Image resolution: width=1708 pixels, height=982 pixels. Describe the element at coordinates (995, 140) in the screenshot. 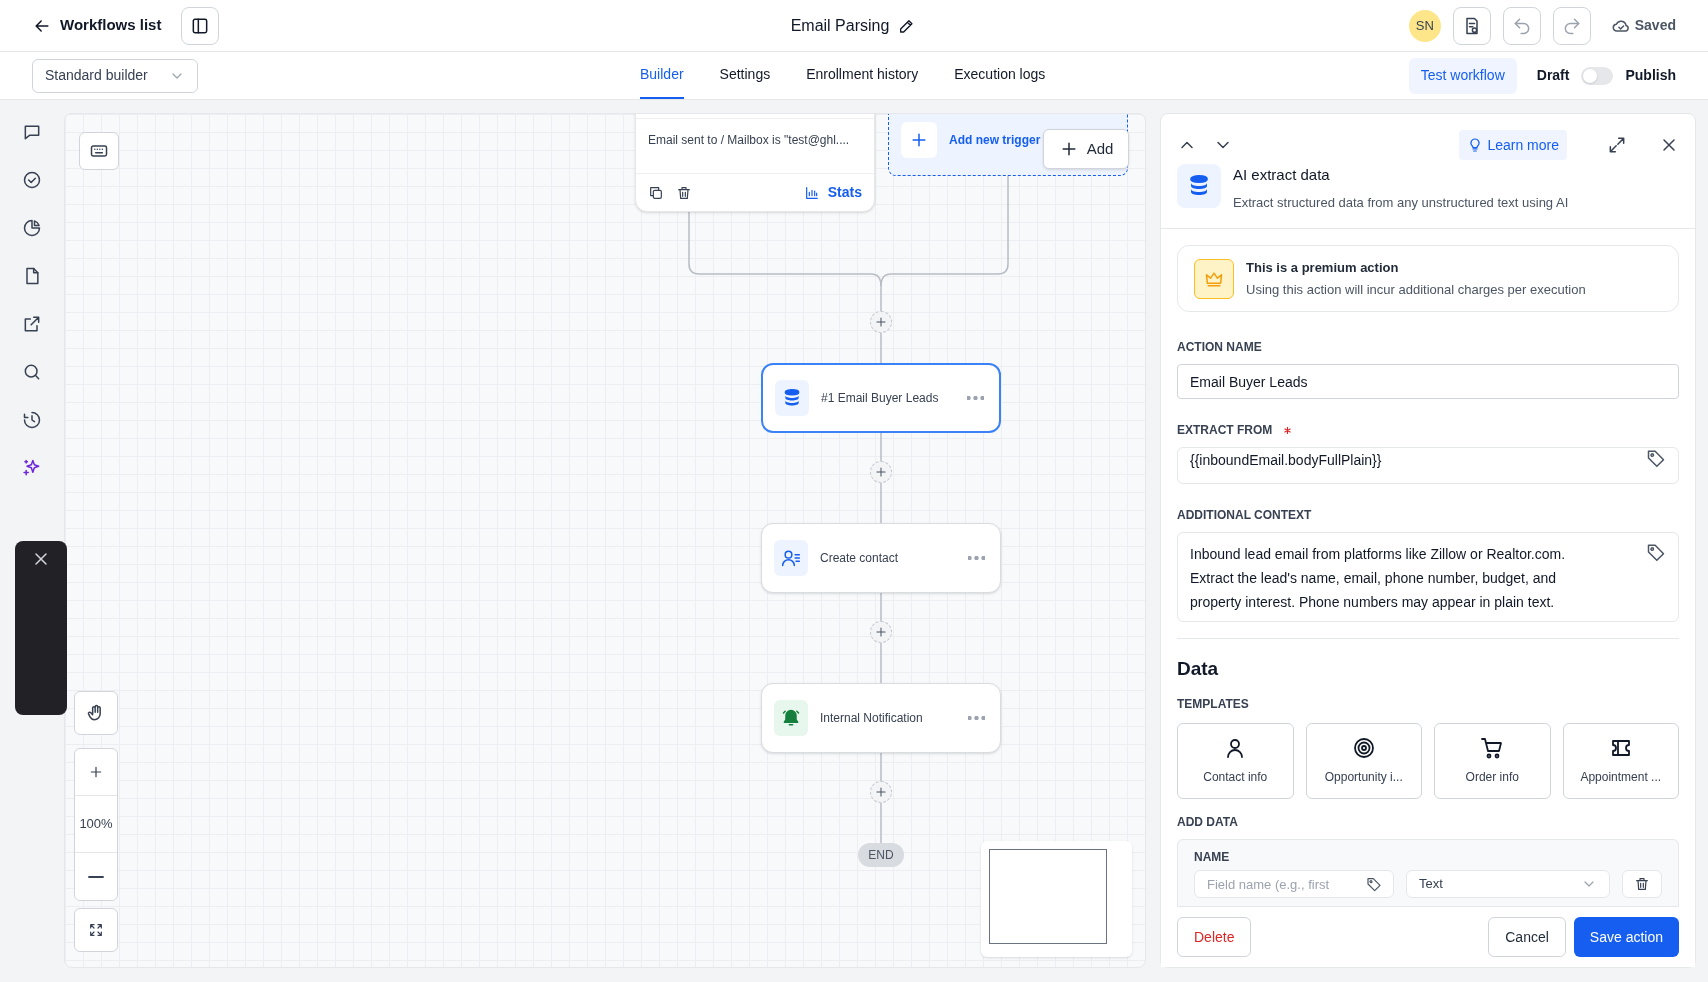

I see `add-trigger-label: Add new trigger` at that location.